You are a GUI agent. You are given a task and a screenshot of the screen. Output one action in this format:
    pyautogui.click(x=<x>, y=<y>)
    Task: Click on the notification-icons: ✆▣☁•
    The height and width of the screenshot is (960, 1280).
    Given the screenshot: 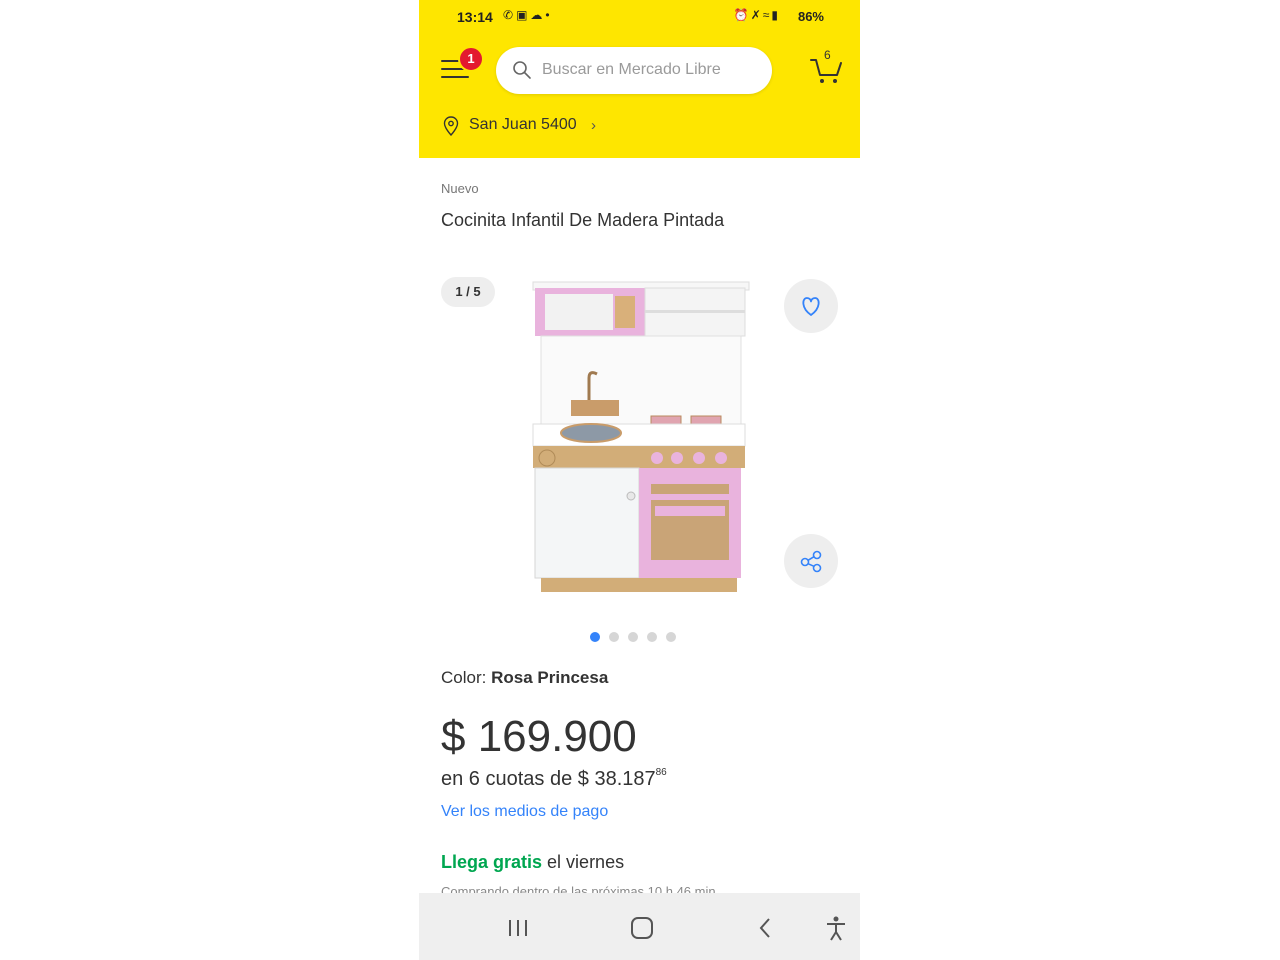 What is the action you would take?
    pyautogui.click(x=528, y=15)
    